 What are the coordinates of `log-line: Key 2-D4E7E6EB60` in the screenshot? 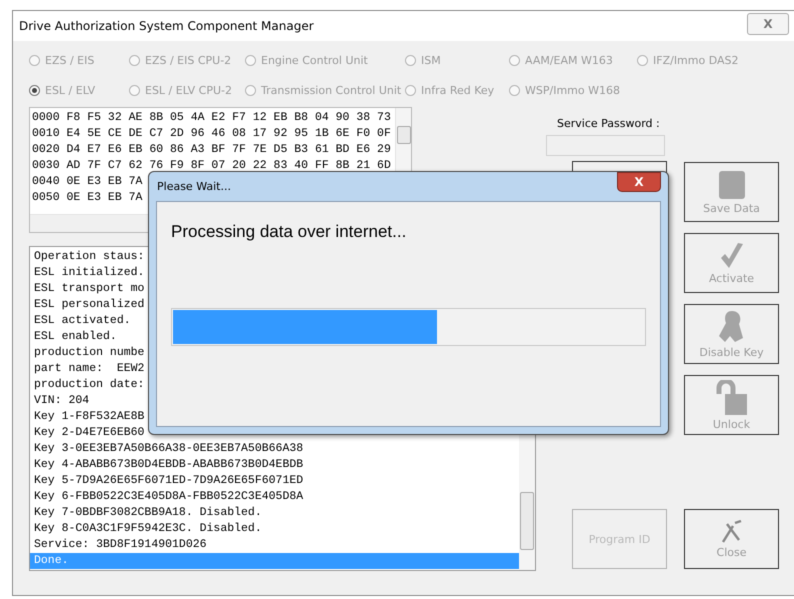 It's located at (89, 433).